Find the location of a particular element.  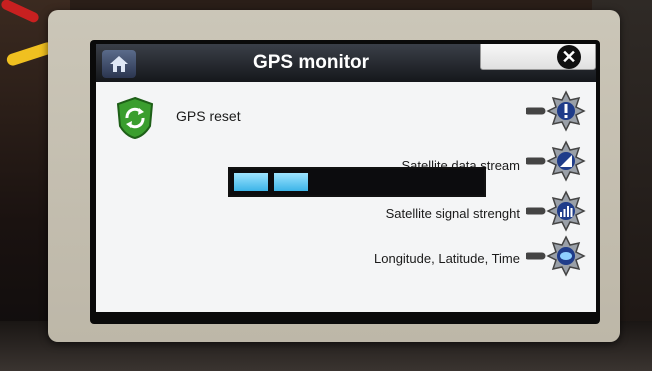

gear-location-button is located at coordinates (556, 256).